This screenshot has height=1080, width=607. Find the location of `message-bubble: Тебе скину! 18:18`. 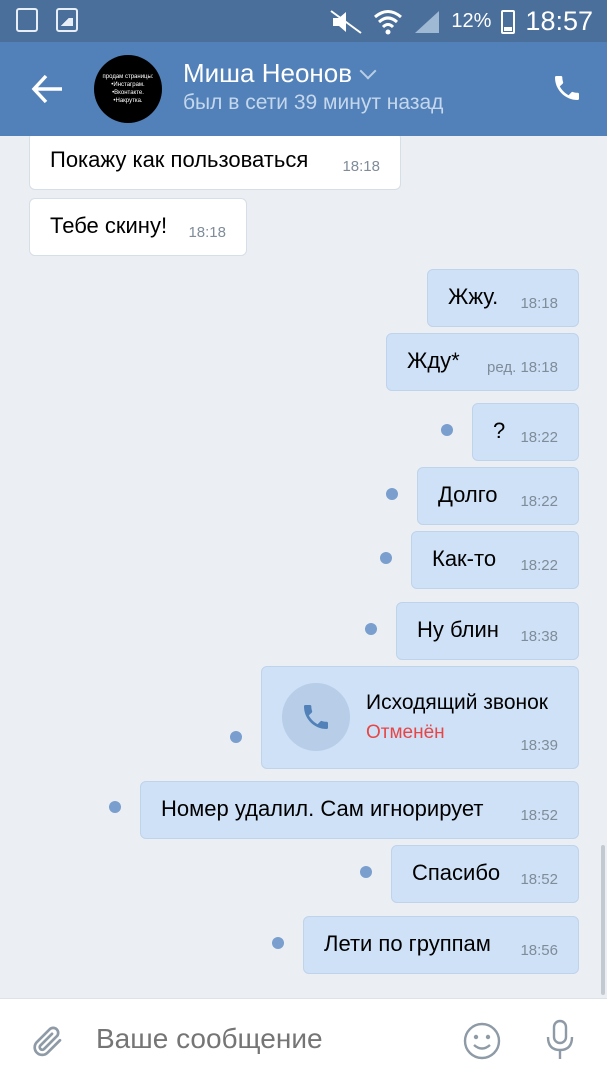

message-bubble: Тебе скину! 18:18 is located at coordinates (138, 227).